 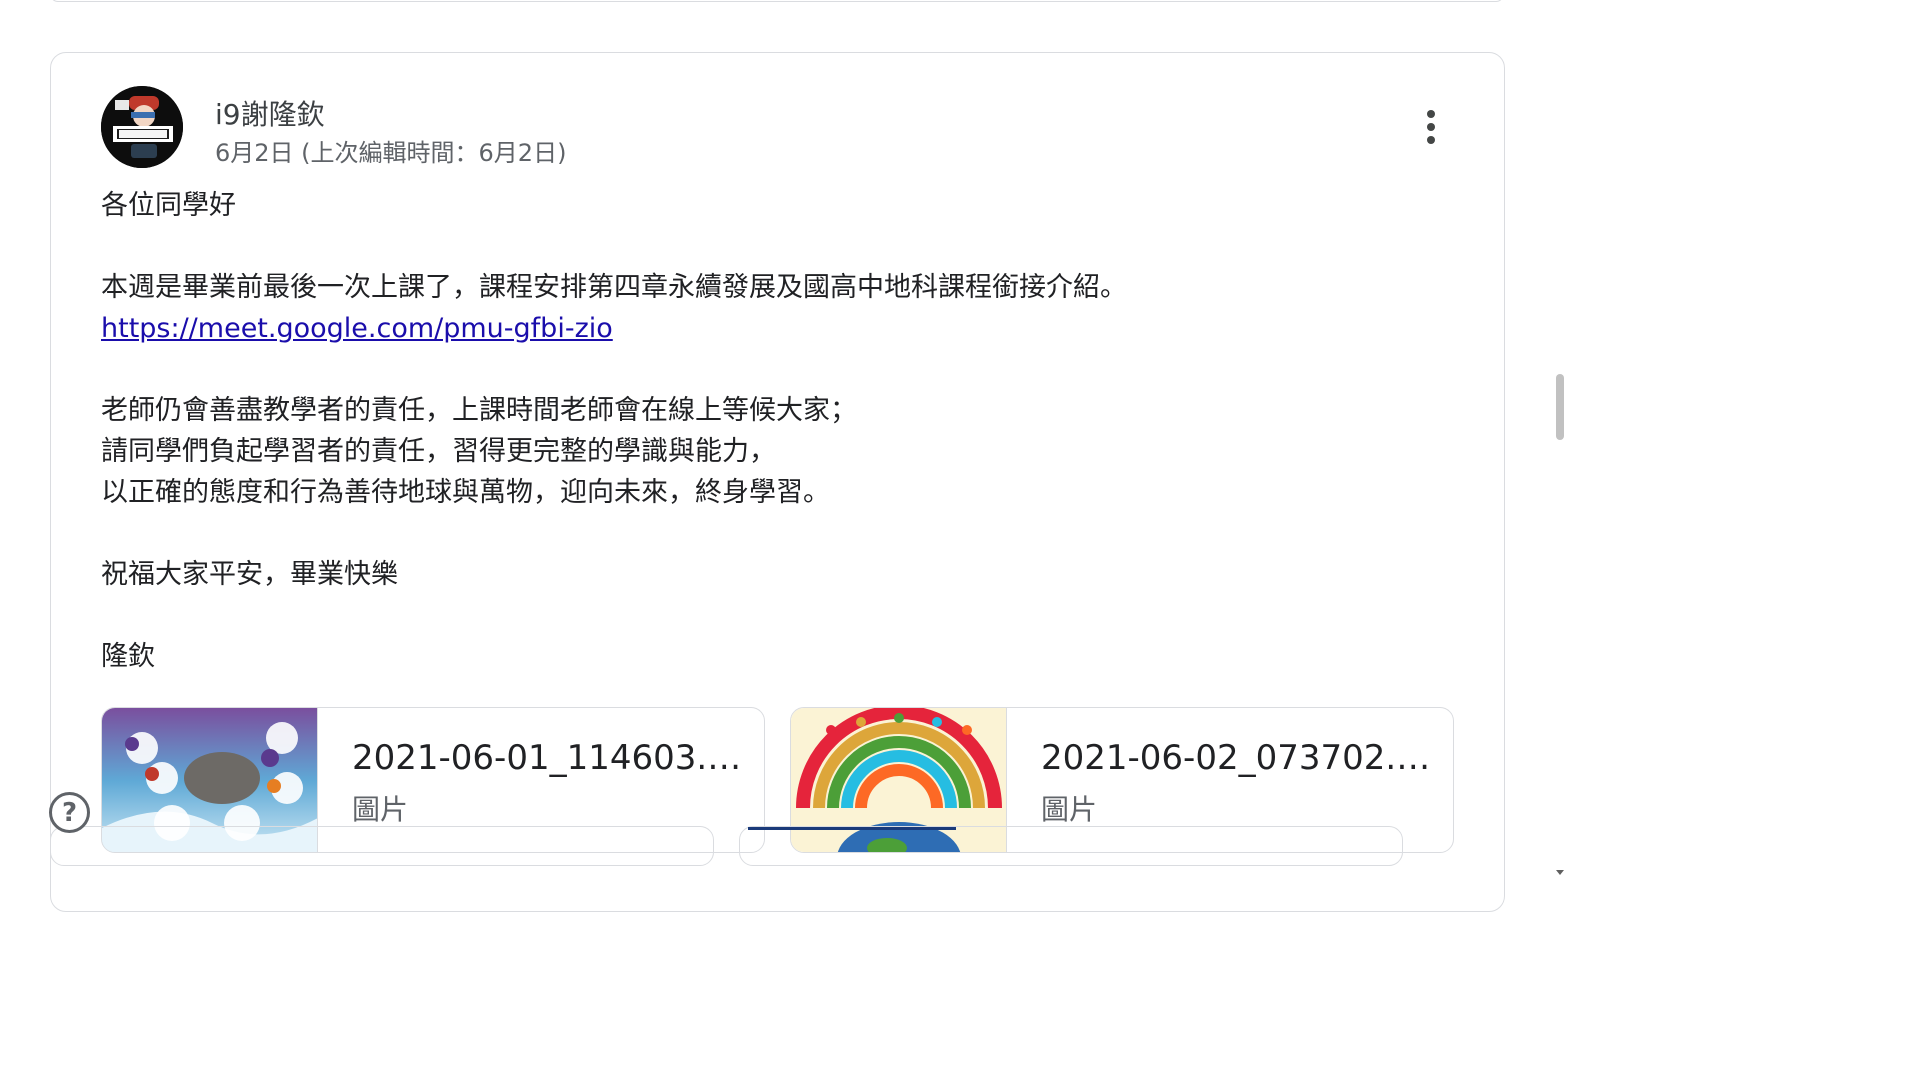 I want to click on post-signature: 隆欽, so click(x=128, y=656).